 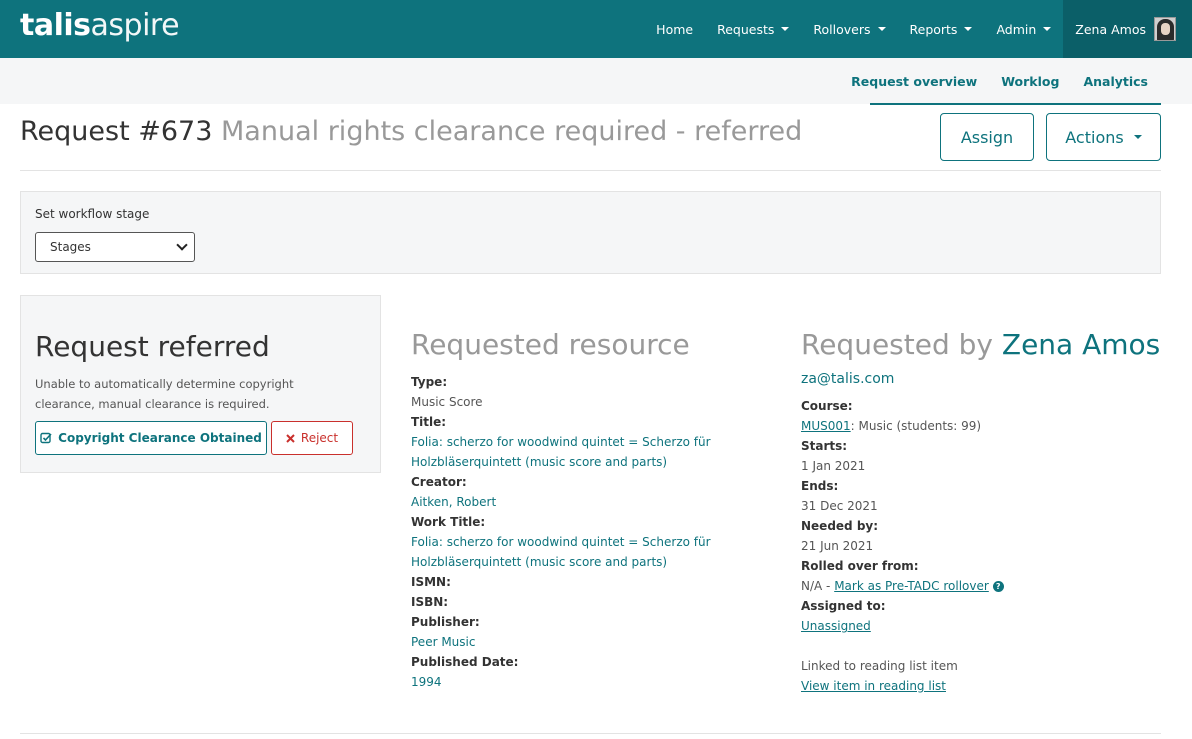 I want to click on subnav-links: Request overview Worklog Analytics, so click(x=999, y=81).